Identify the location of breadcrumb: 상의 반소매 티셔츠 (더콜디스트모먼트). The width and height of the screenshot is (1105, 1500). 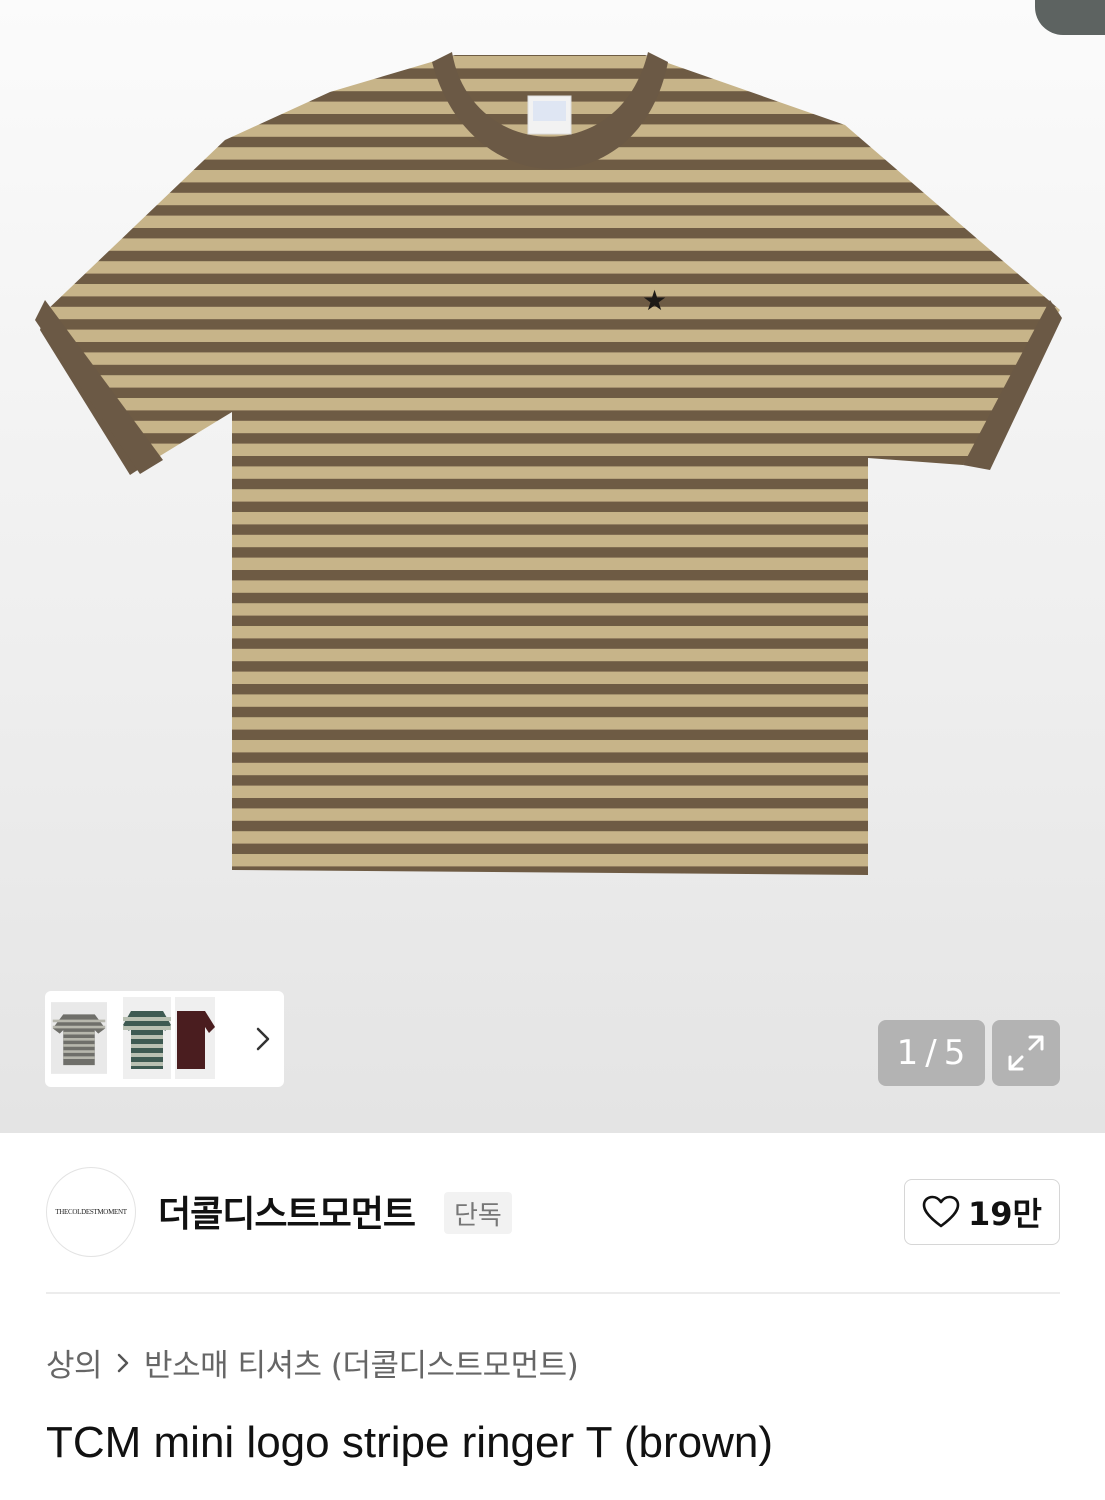
(312, 1362).